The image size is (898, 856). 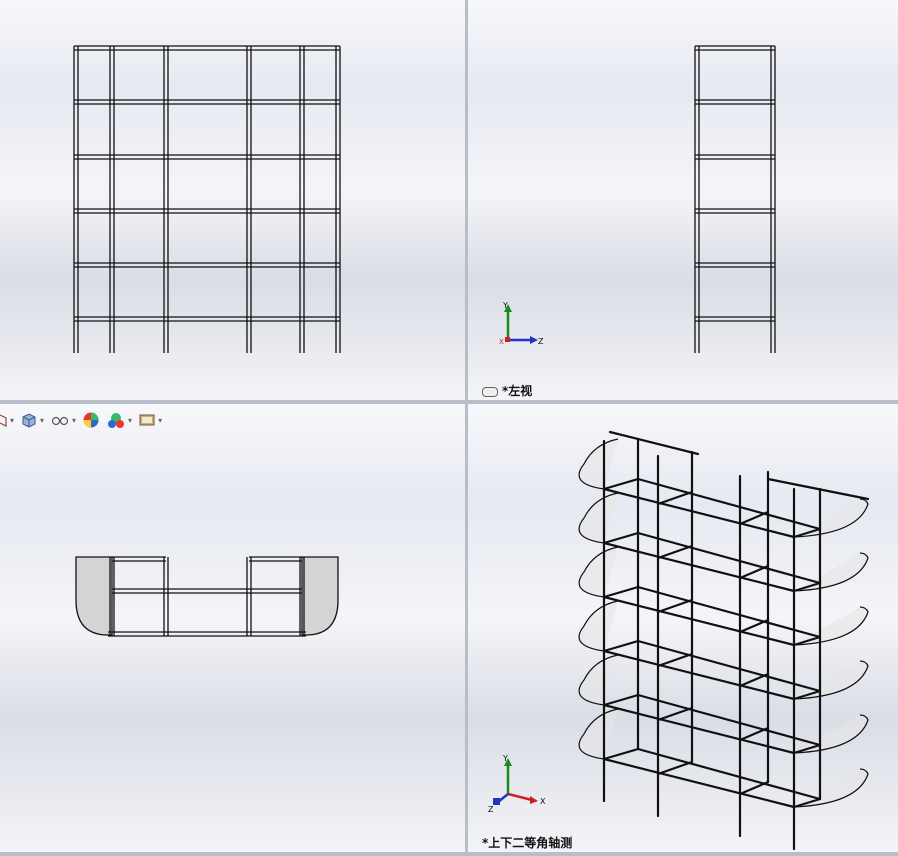 I want to click on isometric-view-name: *上下二等角轴测, so click(x=527, y=843).